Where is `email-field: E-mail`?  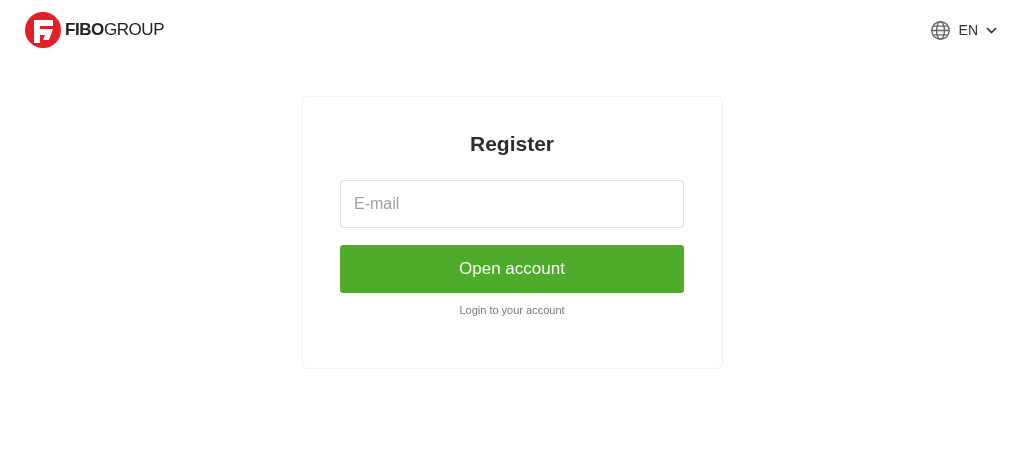
email-field: E-mail is located at coordinates (512, 204).